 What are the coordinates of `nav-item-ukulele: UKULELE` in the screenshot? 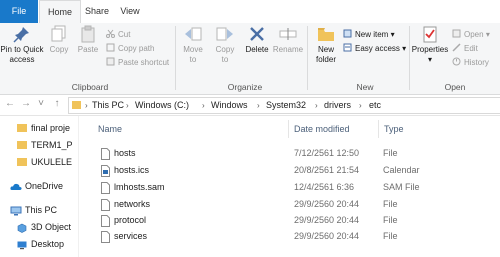 It's located at (39, 162).